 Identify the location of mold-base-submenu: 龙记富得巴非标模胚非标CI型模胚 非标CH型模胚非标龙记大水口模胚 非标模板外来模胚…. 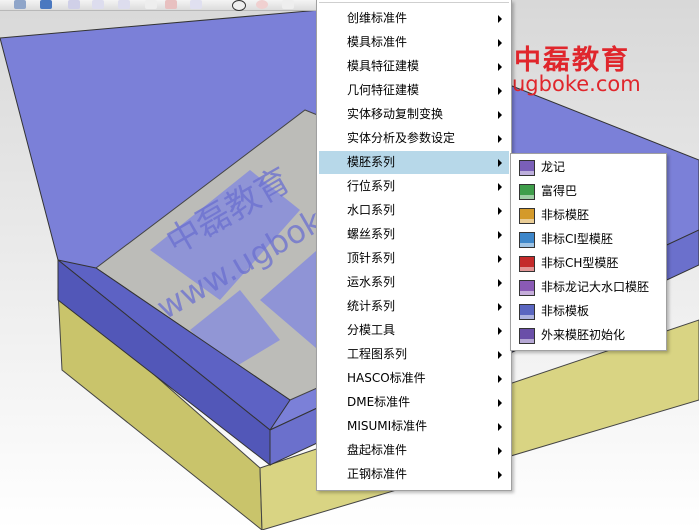
(588, 252).